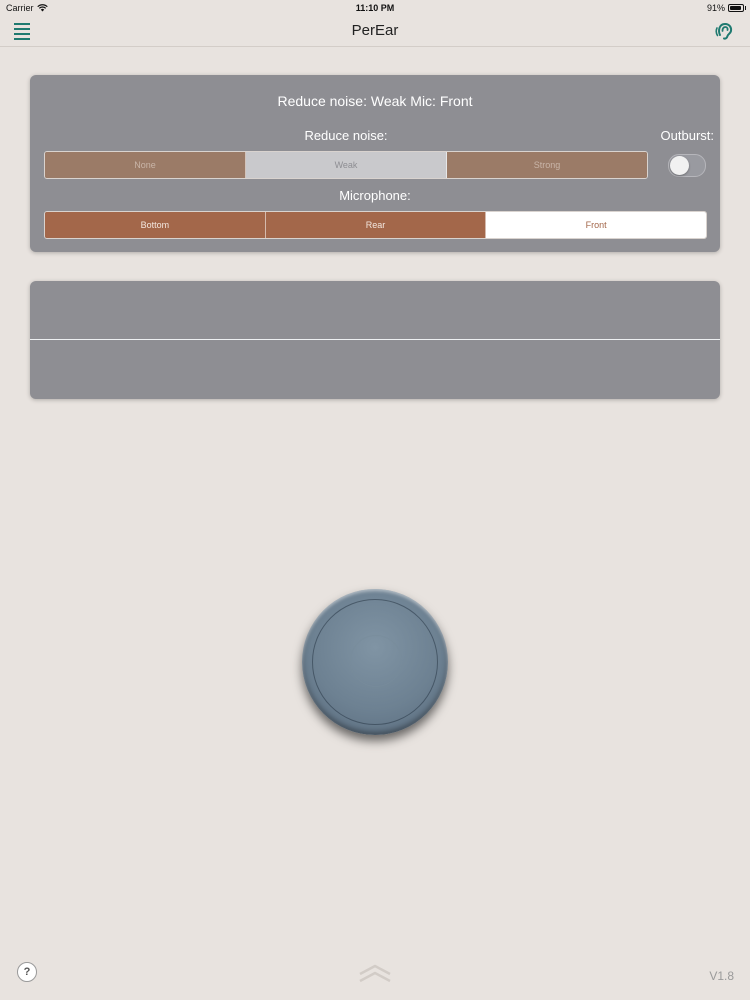 Image resolution: width=750 pixels, height=1000 pixels. I want to click on app-title: PerEar, so click(375, 30).